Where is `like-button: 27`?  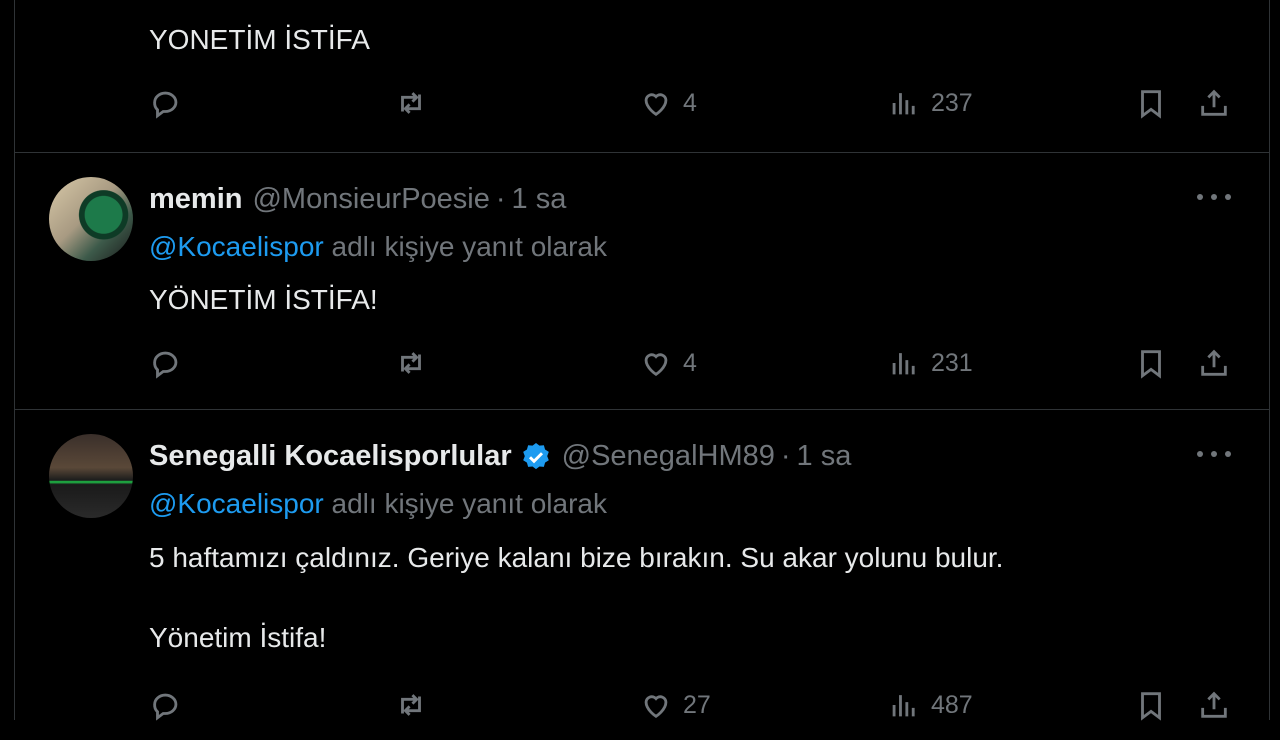
like-button: 27 is located at coordinates (675, 705).